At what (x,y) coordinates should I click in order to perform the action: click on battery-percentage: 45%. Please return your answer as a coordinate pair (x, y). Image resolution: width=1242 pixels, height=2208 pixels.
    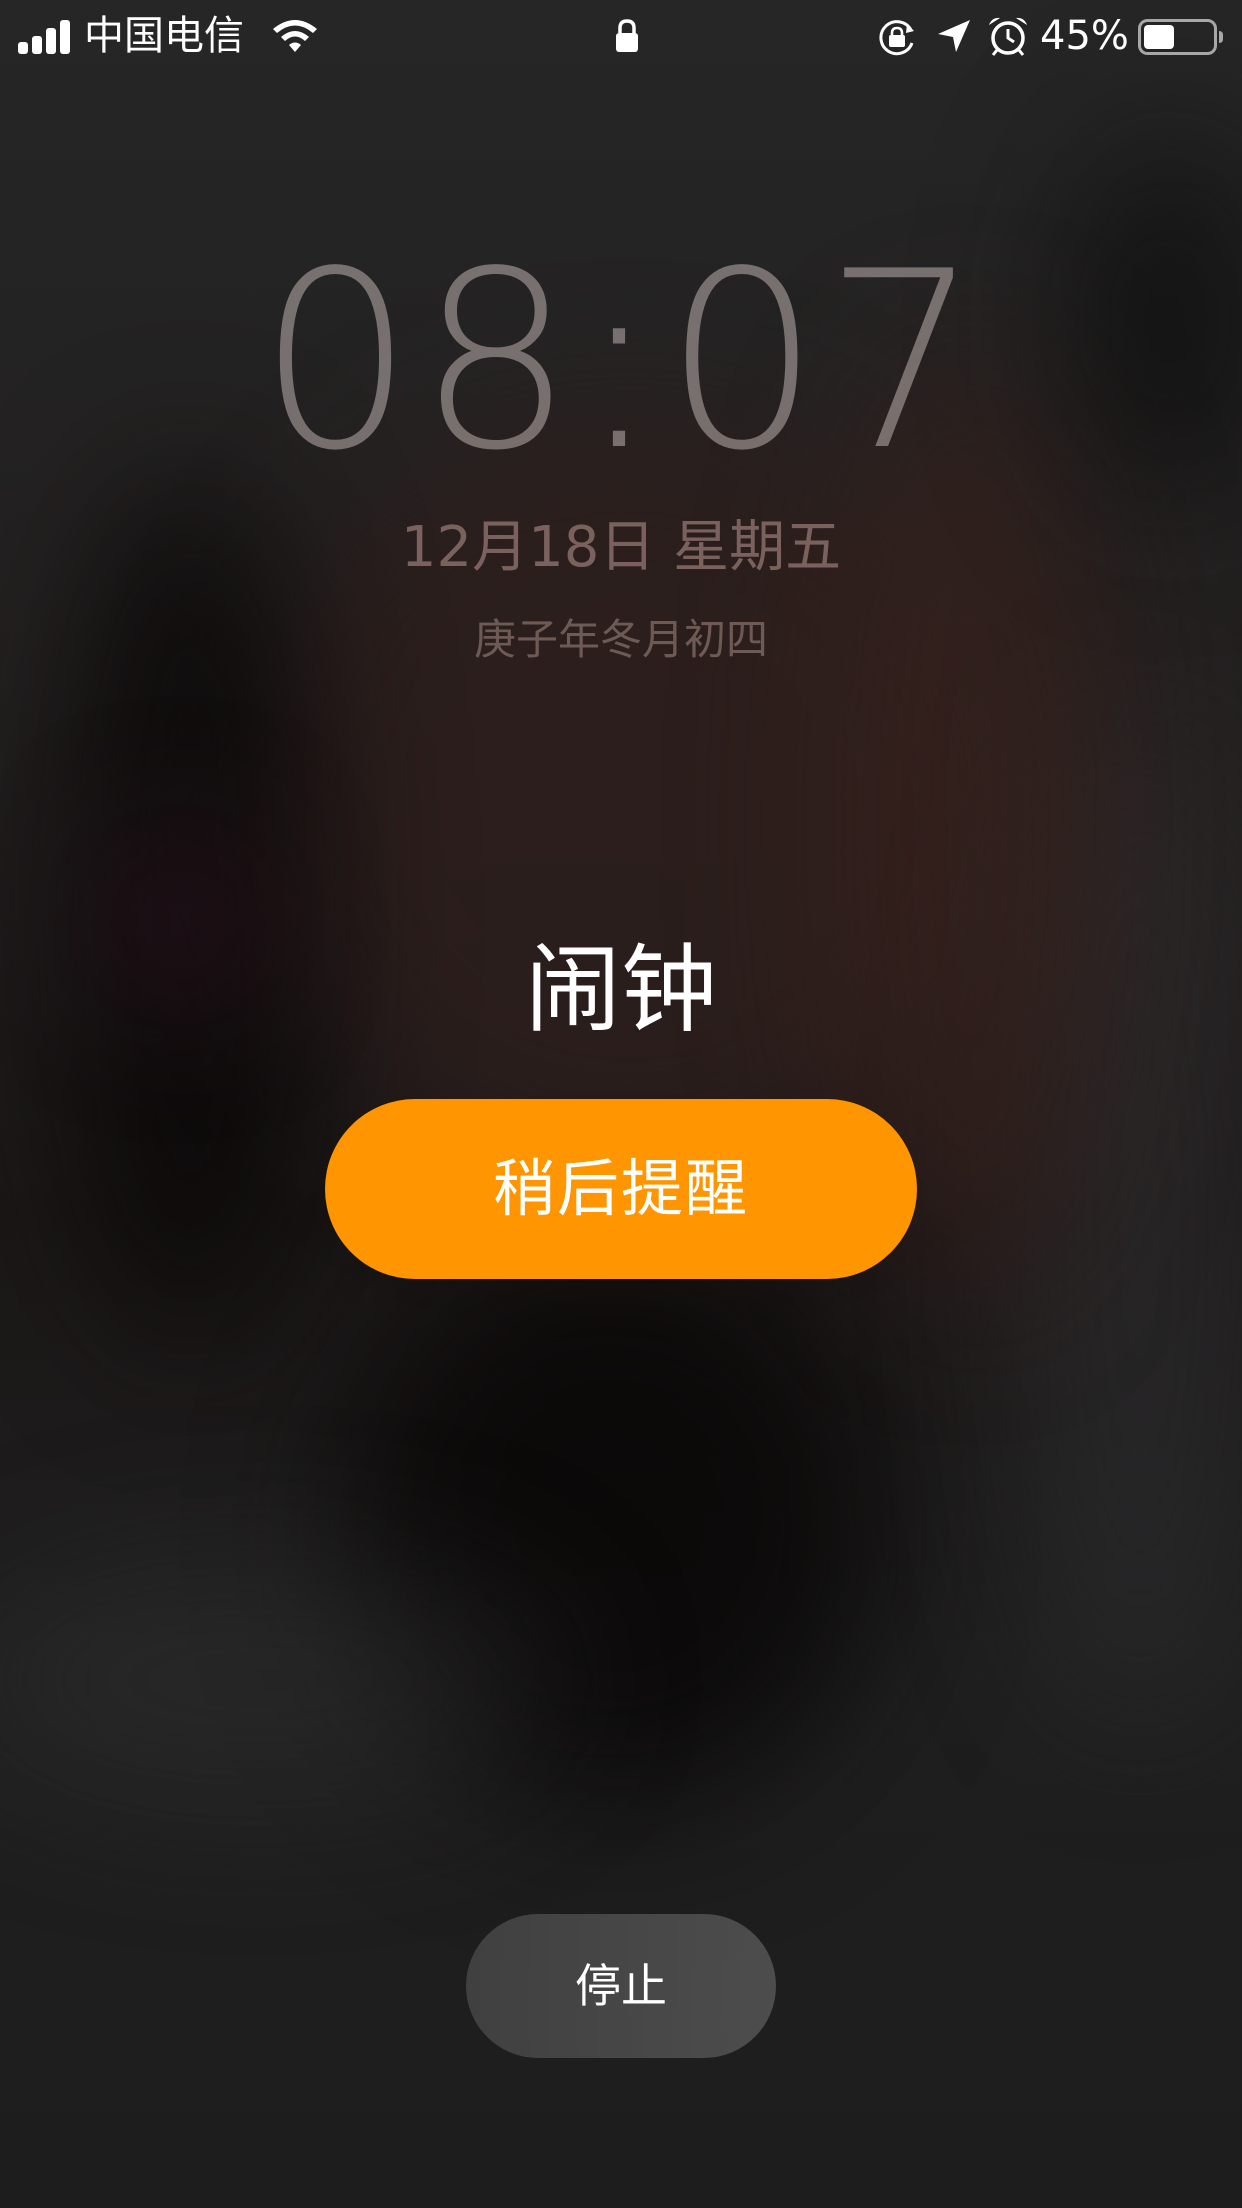
    Looking at the image, I should click on (1084, 36).